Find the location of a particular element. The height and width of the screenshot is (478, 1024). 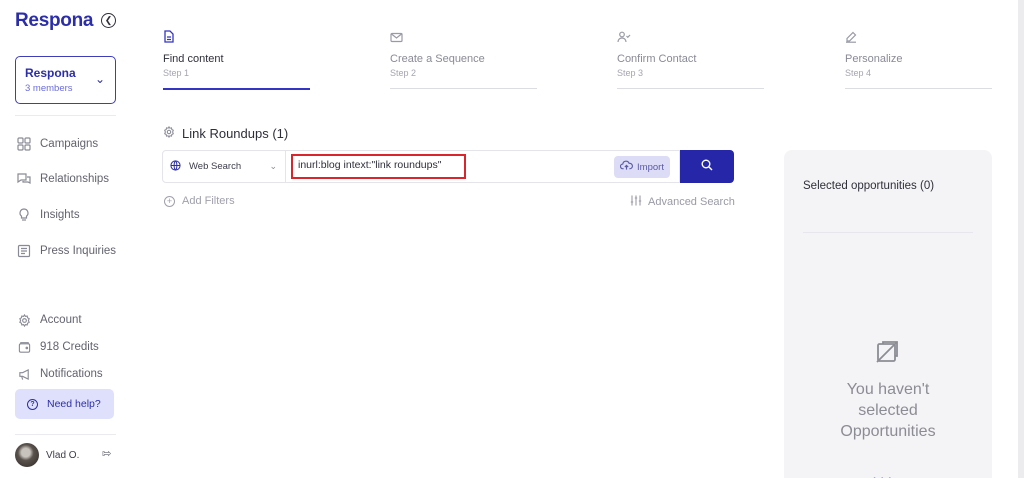

step-sub: Step 2 is located at coordinates (403, 73).